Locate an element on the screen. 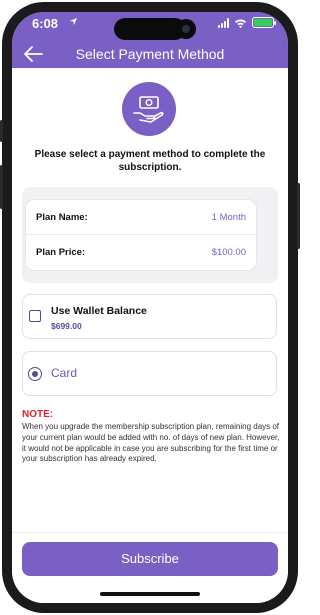 This screenshot has width=320, height=615. home-indicator is located at coordinates (150, 594).